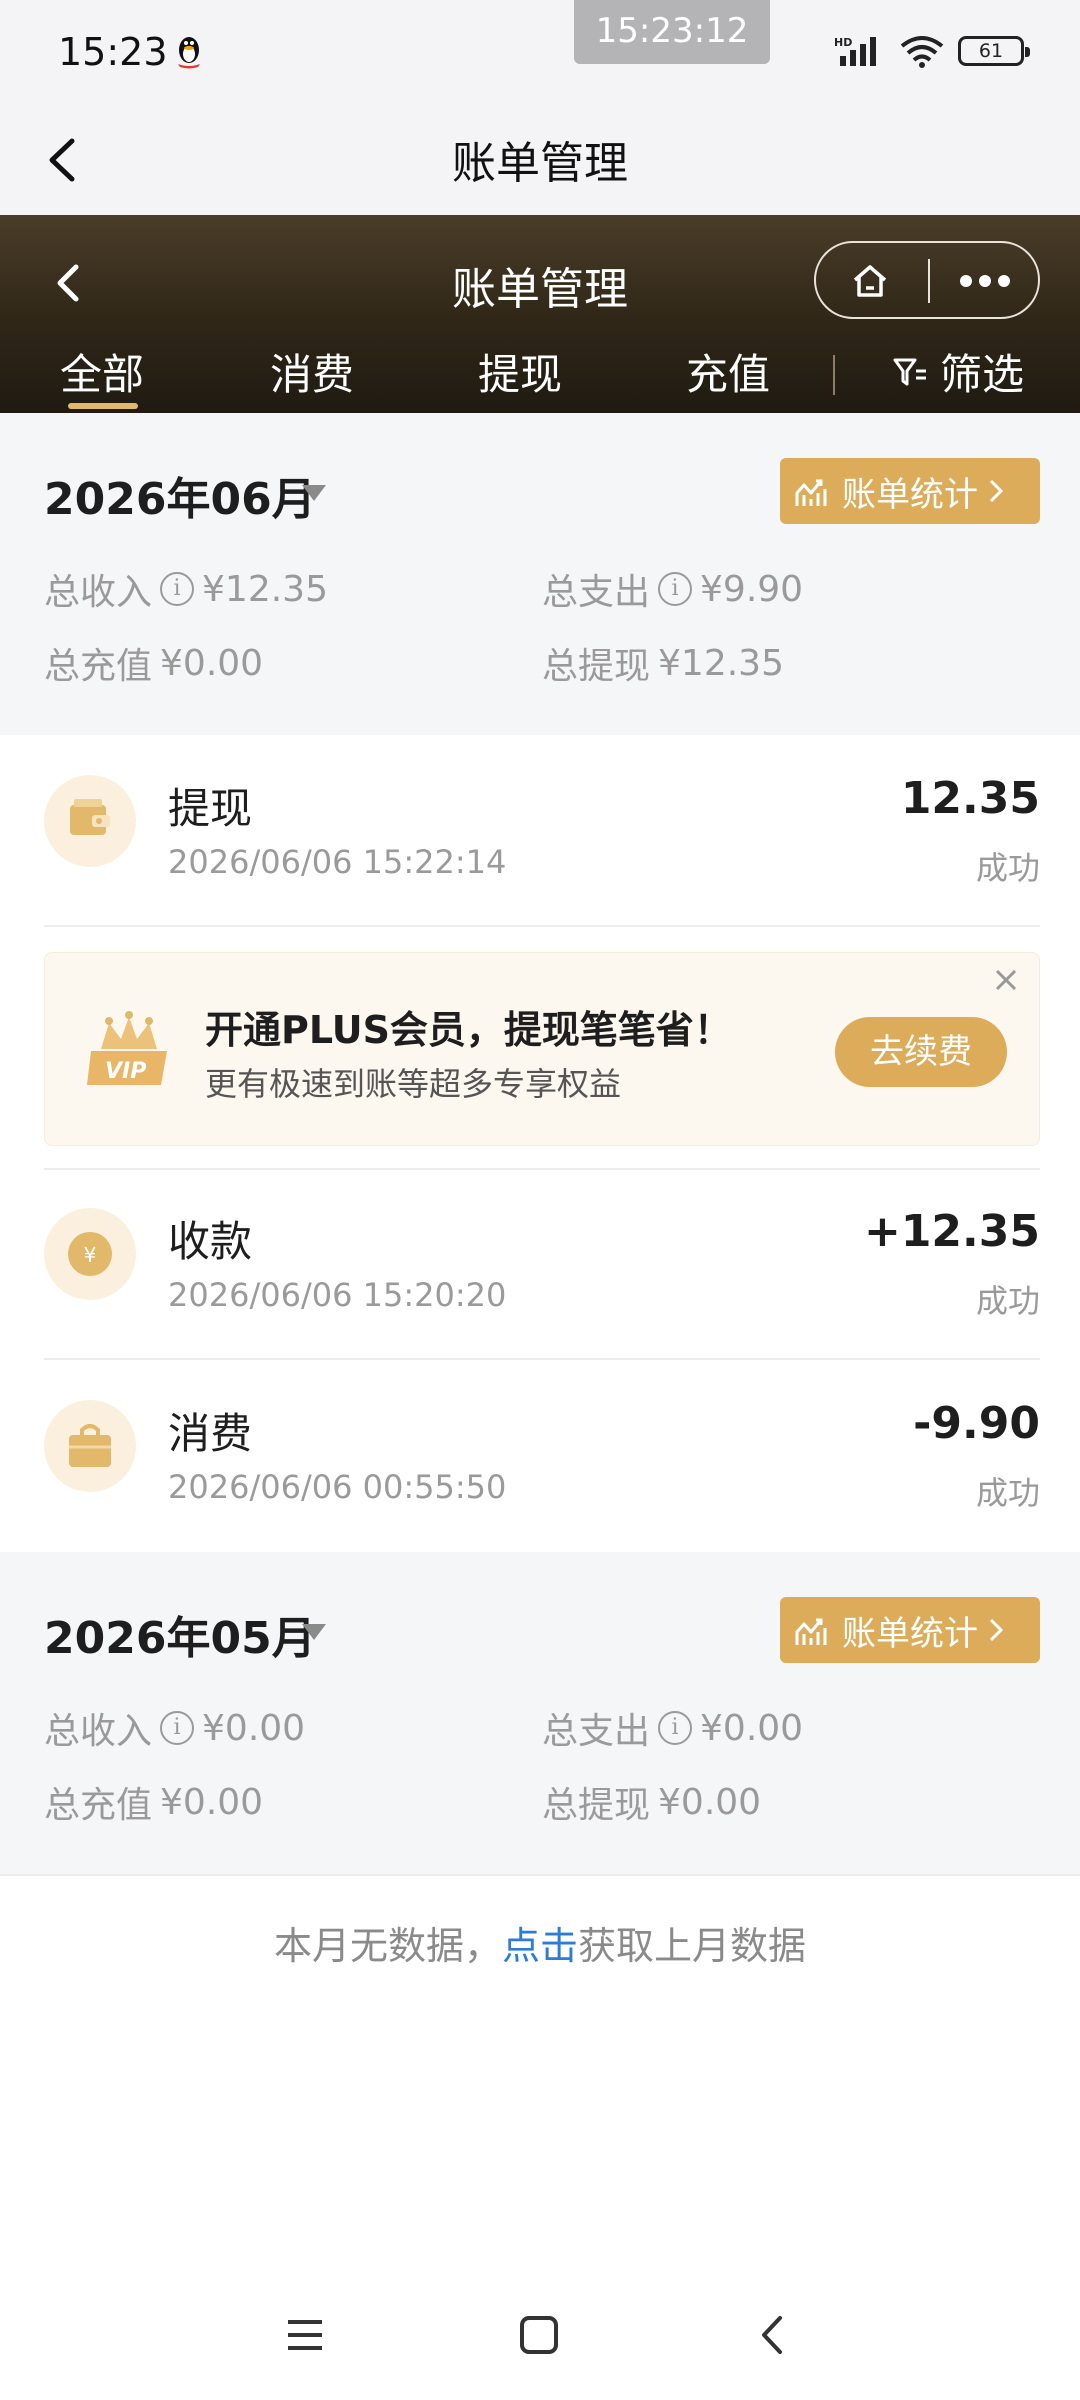  What do you see at coordinates (855, 51) in the screenshot?
I see `signal-icon: HD` at bounding box center [855, 51].